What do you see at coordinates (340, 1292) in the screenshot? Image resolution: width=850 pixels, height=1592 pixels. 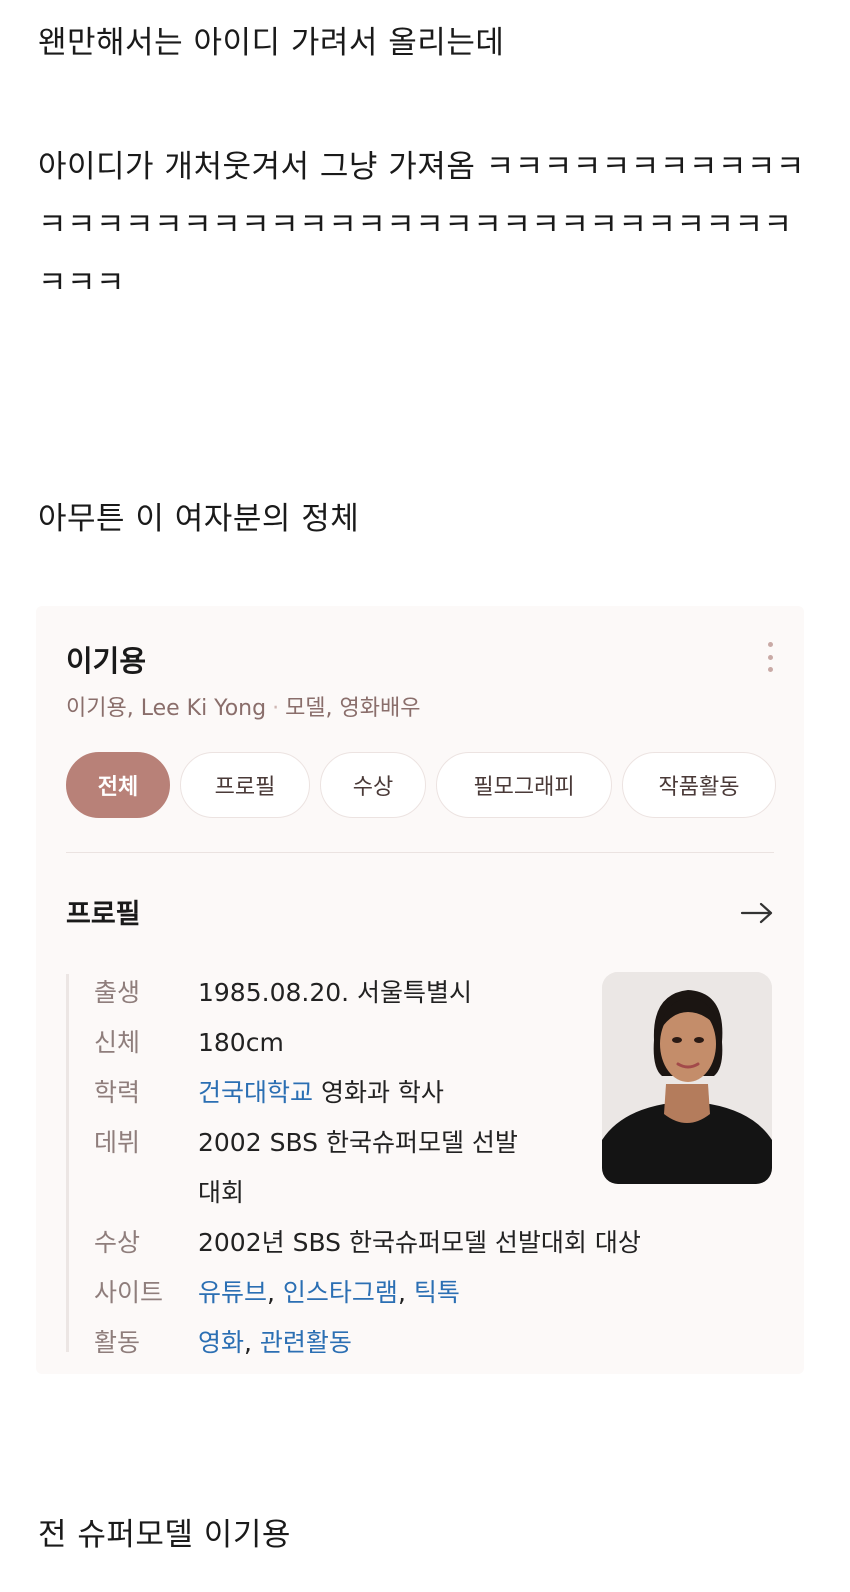 I see `instagram-link: 인스타그램` at bounding box center [340, 1292].